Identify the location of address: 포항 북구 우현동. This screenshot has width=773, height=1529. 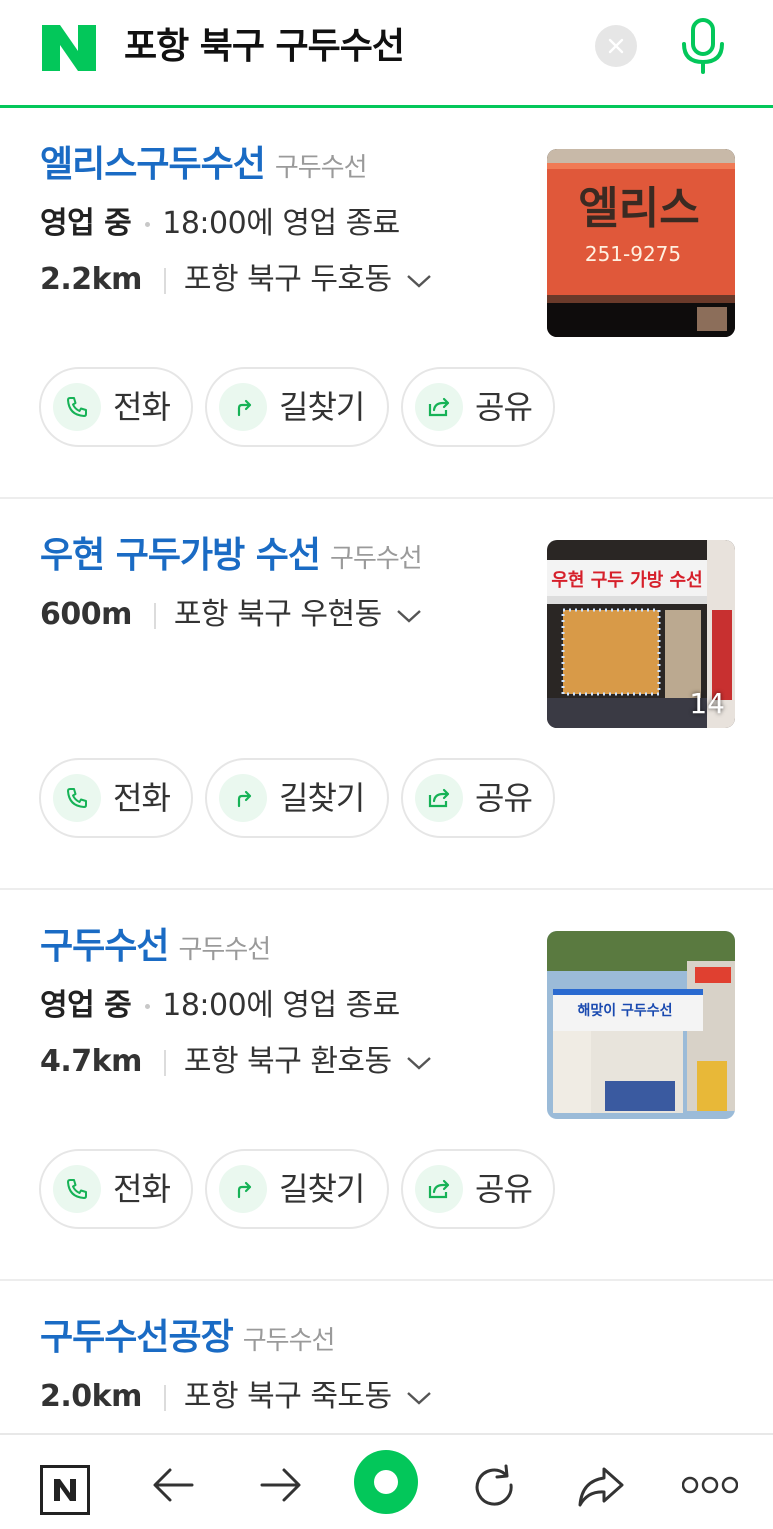
(278, 614).